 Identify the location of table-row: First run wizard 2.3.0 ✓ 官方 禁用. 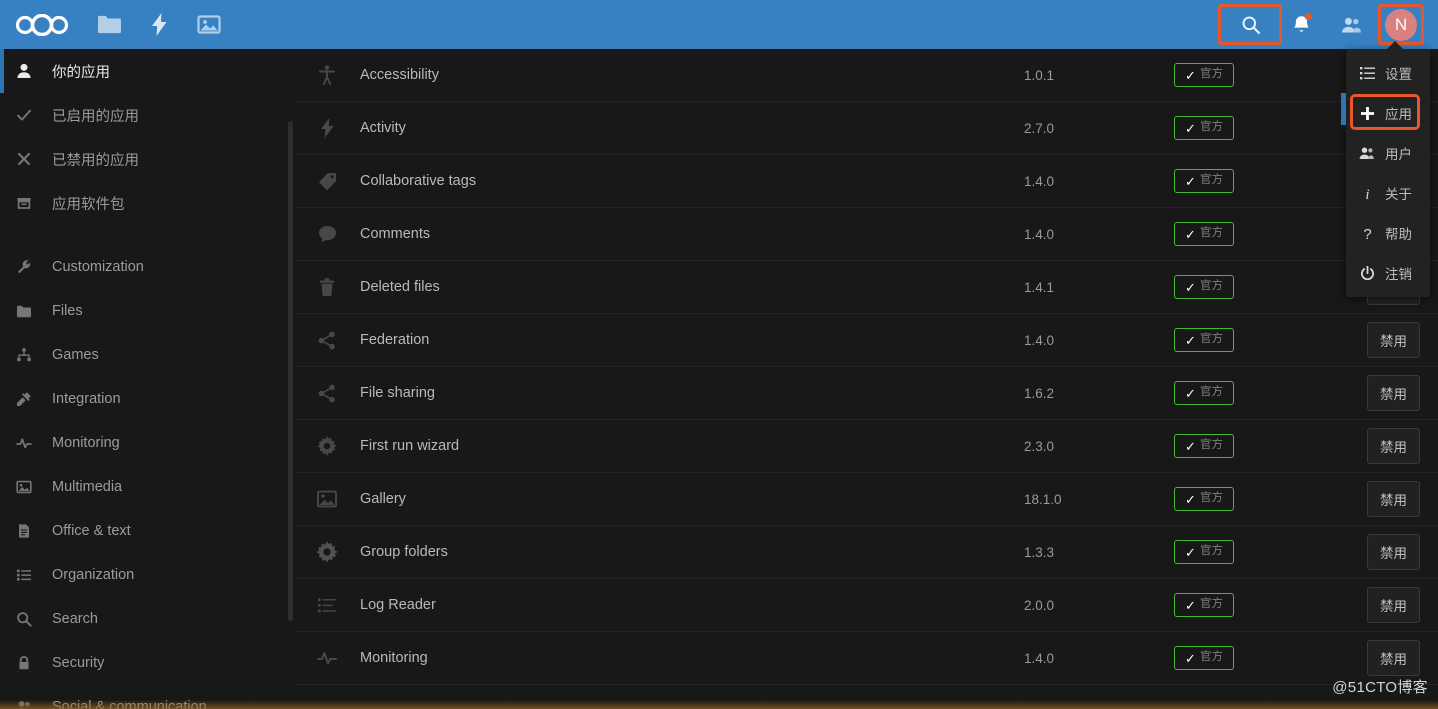
(867, 446).